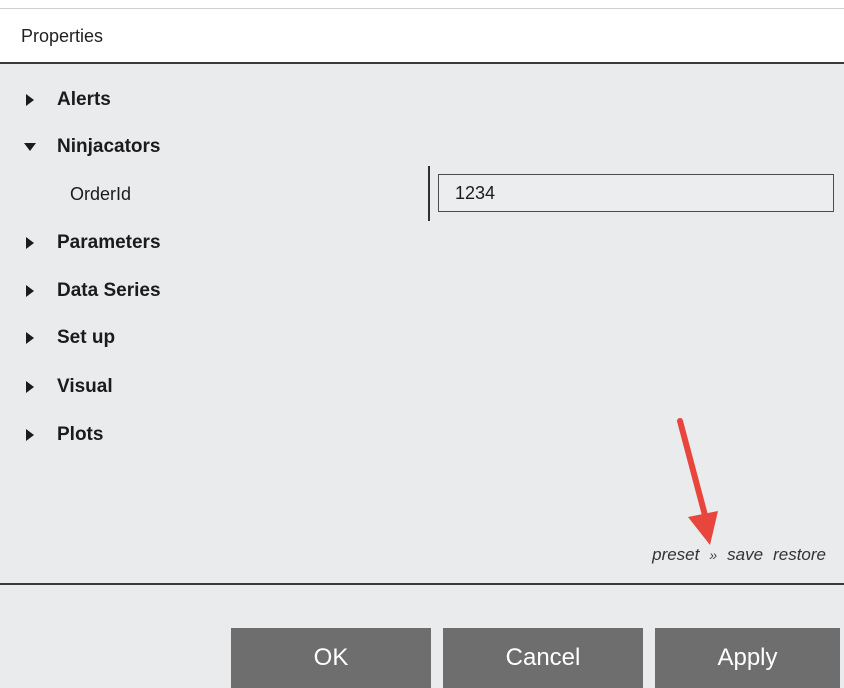 The height and width of the screenshot is (688, 844). What do you see at coordinates (422, 100) in the screenshot?
I see `section-alerts: Alerts` at bounding box center [422, 100].